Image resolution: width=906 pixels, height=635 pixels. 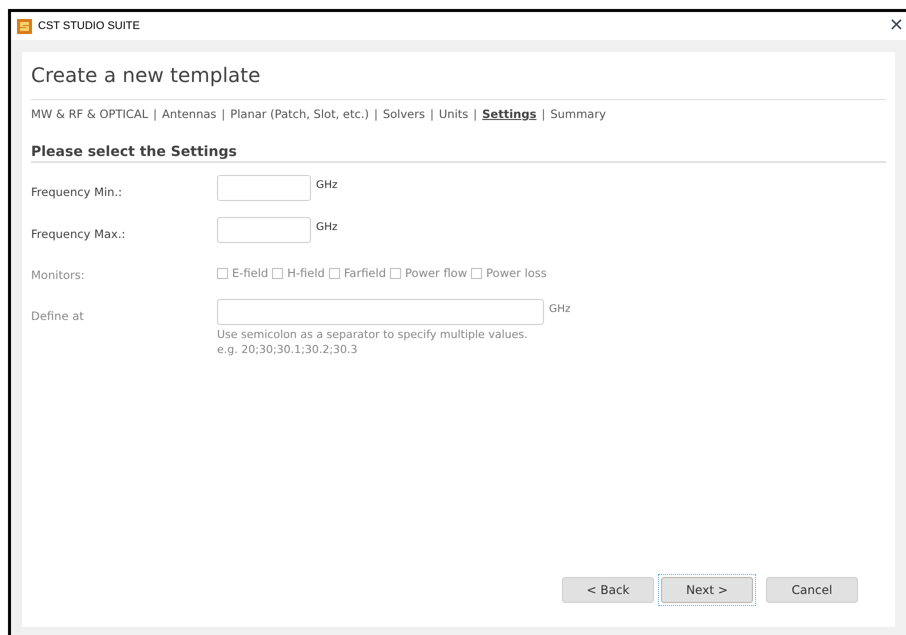 I want to click on wizard-button: Cancel, so click(x=812, y=590).